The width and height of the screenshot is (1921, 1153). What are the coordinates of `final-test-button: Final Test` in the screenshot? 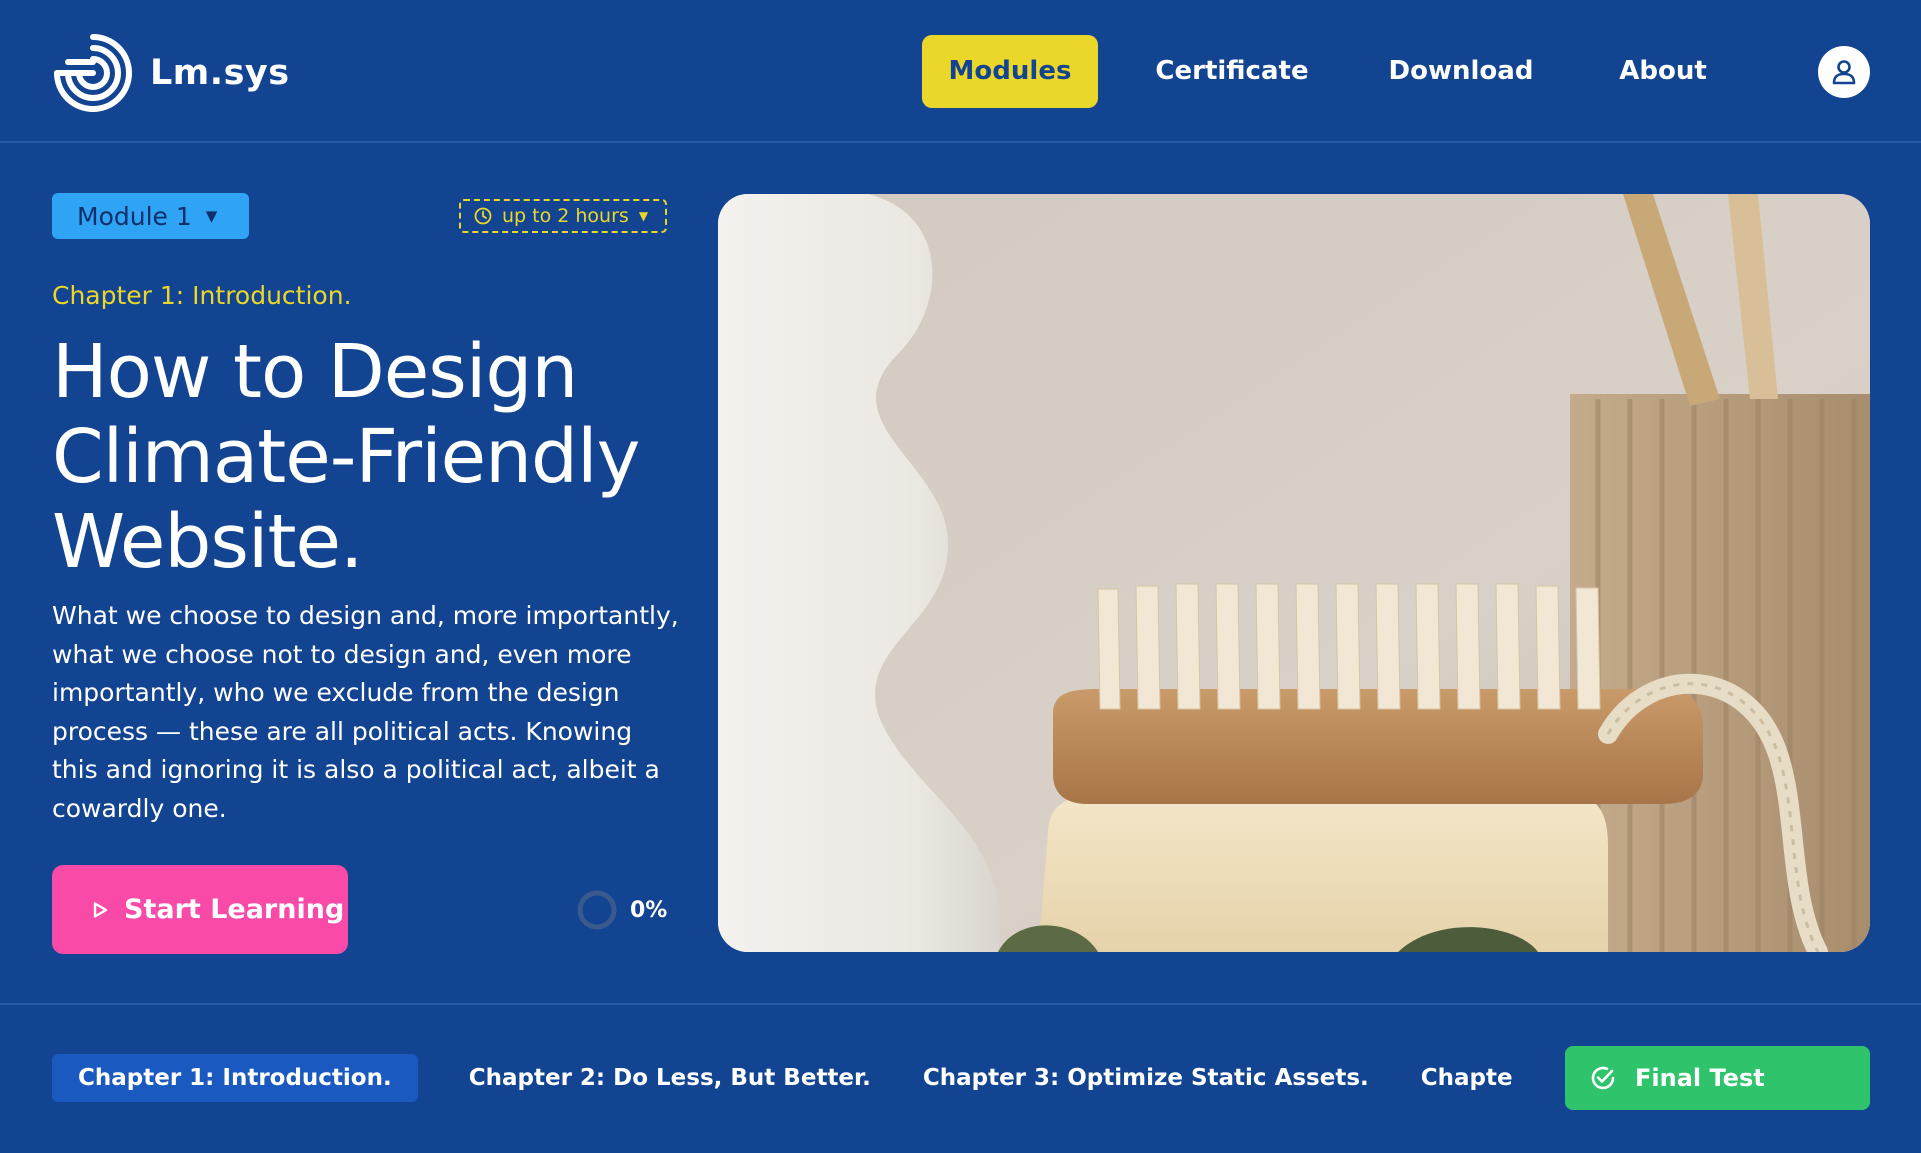 It's located at (1717, 1078).